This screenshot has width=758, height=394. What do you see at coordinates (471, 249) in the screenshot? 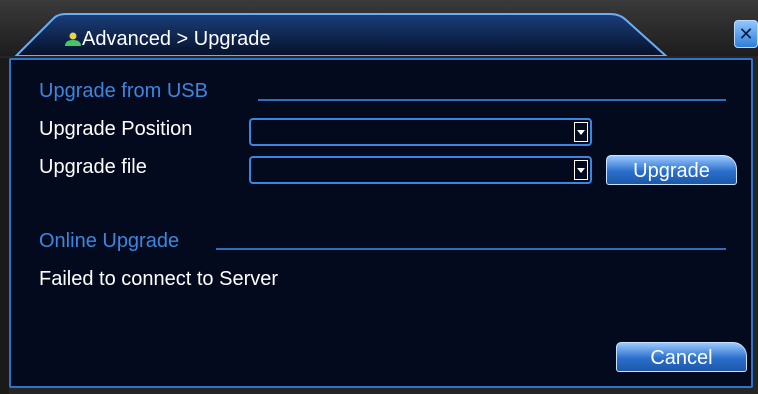
I see `online-section-divider` at bounding box center [471, 249].